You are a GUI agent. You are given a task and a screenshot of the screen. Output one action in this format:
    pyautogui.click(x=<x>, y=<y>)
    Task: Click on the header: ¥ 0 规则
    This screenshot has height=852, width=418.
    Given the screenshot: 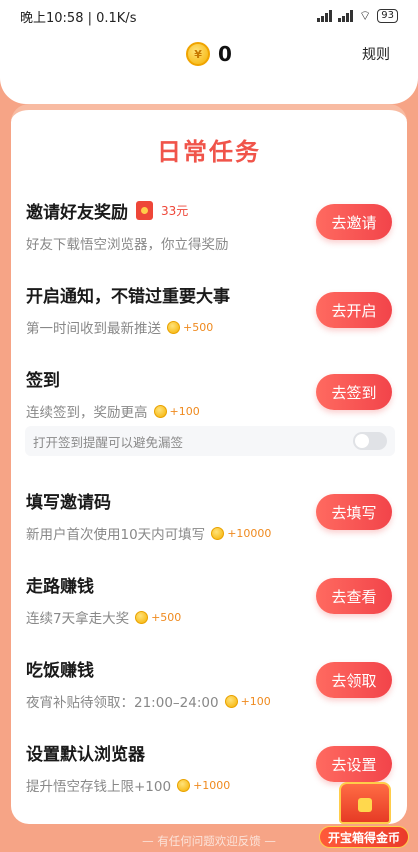 What is the action you would take?
    pyautogui.click(x=209, y=54)
    